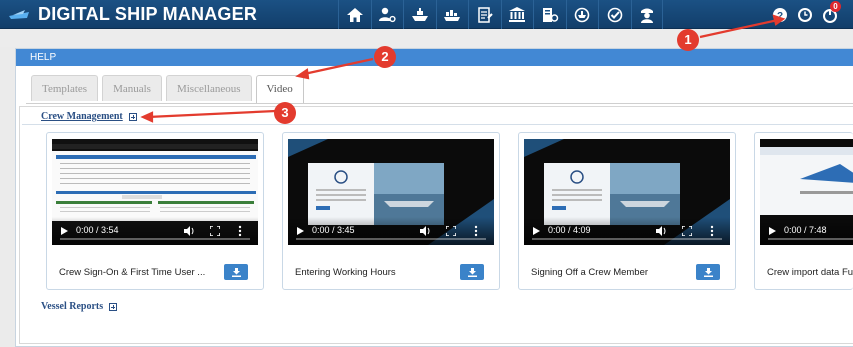 The image size is (853, 347). I want to click on section-divider, so click(437, 124).